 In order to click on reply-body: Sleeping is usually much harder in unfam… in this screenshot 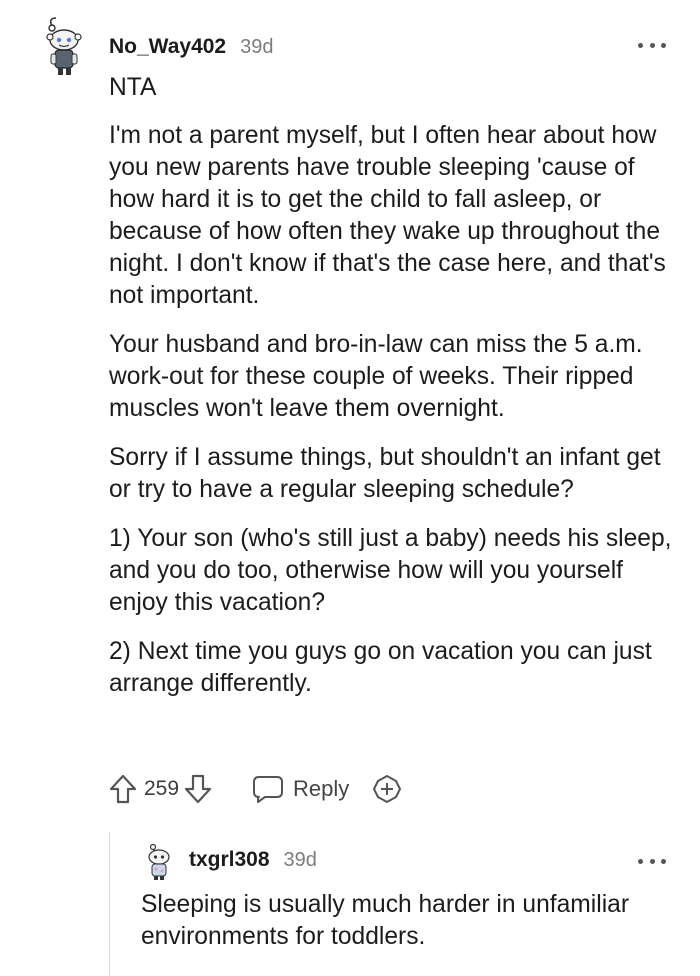, I will do `click(385, 920)`.